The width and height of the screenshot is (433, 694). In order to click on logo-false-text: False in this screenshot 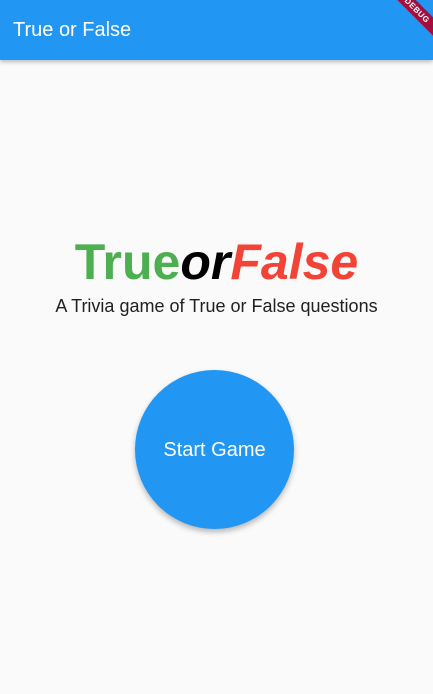, I will do `click(294, 262)`.